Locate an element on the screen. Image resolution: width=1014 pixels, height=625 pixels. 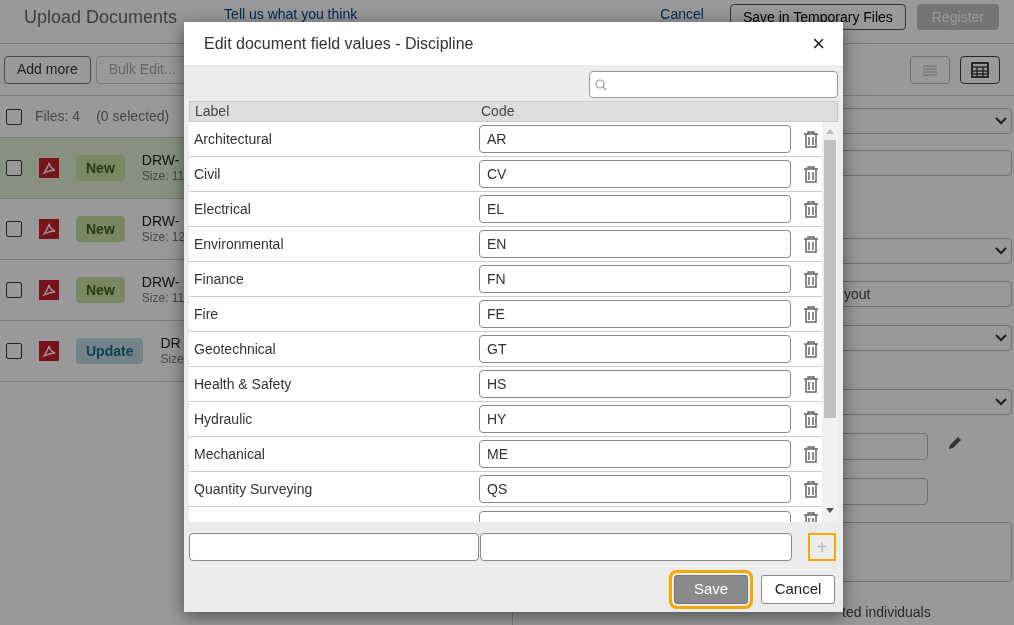
code-field: QS is located at coordinates (635, 489).